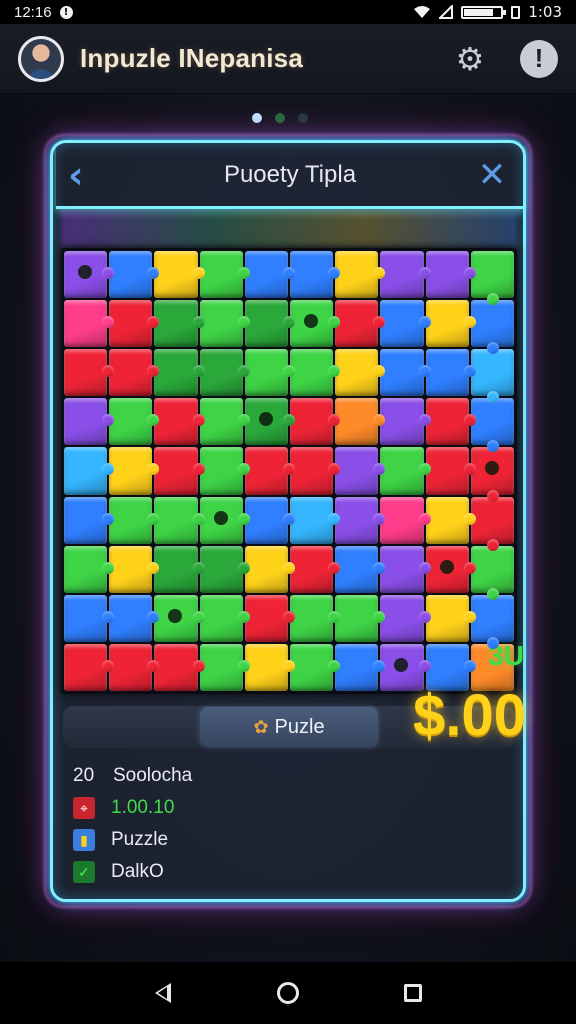 This screenshot has height=1024, width=576. What do you see at coordinates (163, 993) in the screenshot?
I see `back-triangle-icon` at bounding box center [163, 993].